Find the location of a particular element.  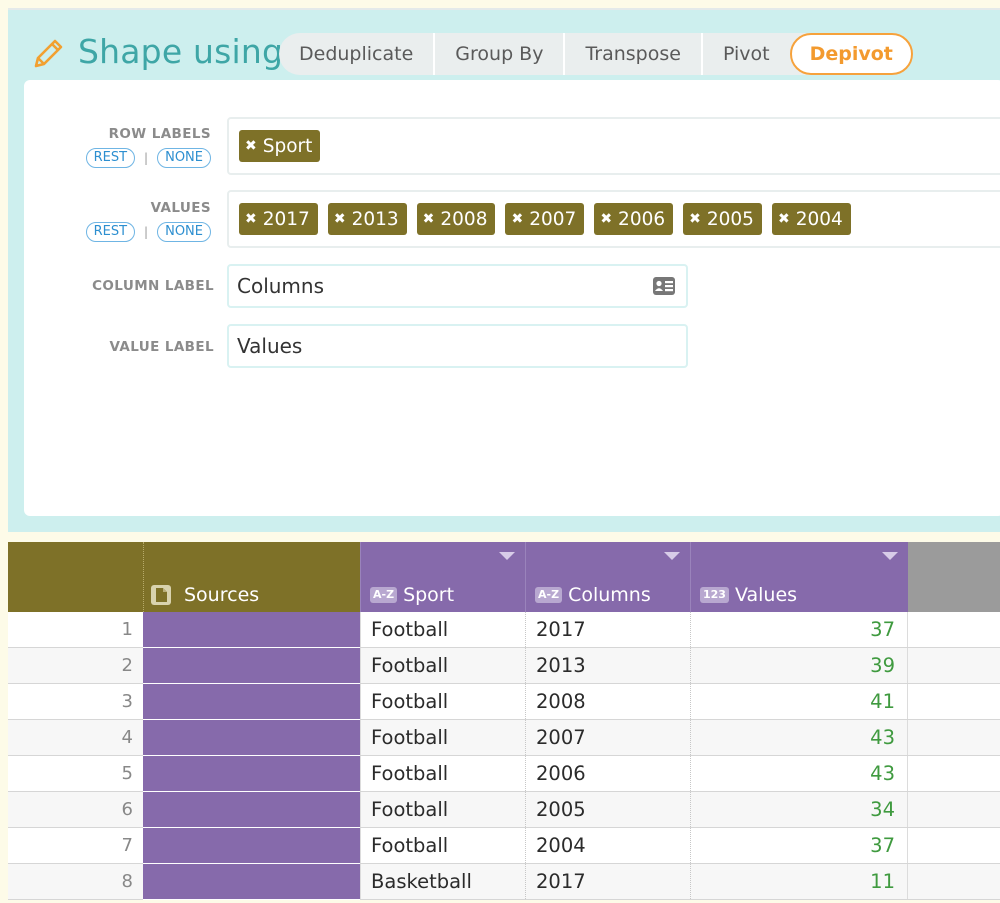

tag-2008: ✖ 2008 is located at coordinates (456, 219).